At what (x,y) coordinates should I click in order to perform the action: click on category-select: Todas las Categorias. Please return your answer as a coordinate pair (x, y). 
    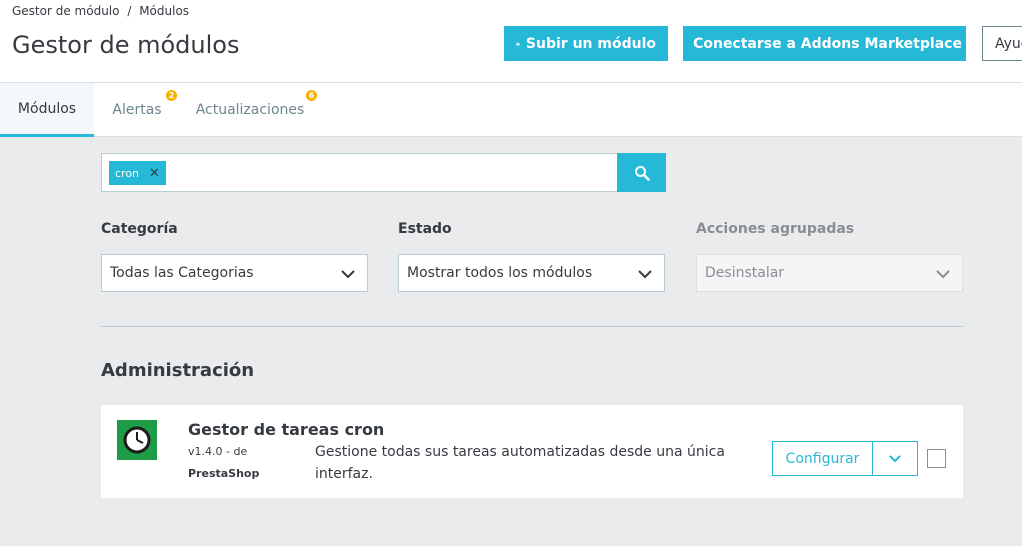
    Looking at the image, I should click on (234, 273).